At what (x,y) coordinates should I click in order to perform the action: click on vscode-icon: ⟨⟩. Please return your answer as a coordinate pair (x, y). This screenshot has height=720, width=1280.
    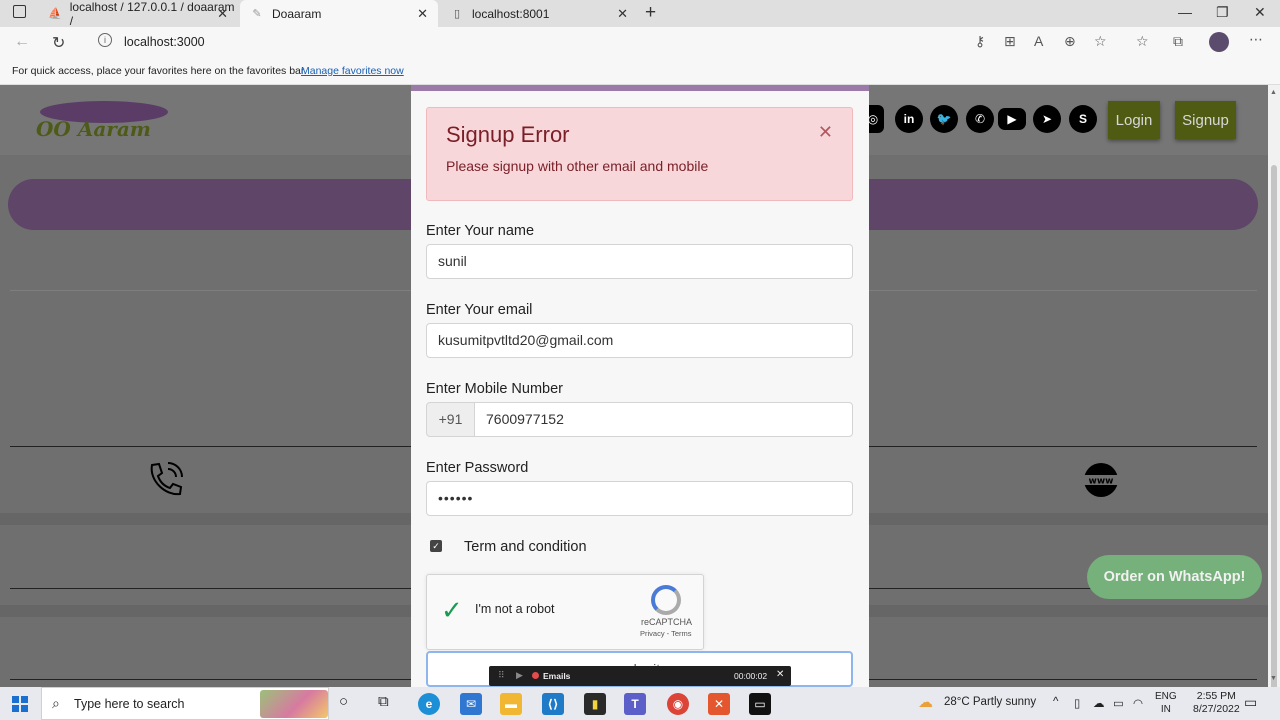
    Looking at the image, I should click on (553, 704).